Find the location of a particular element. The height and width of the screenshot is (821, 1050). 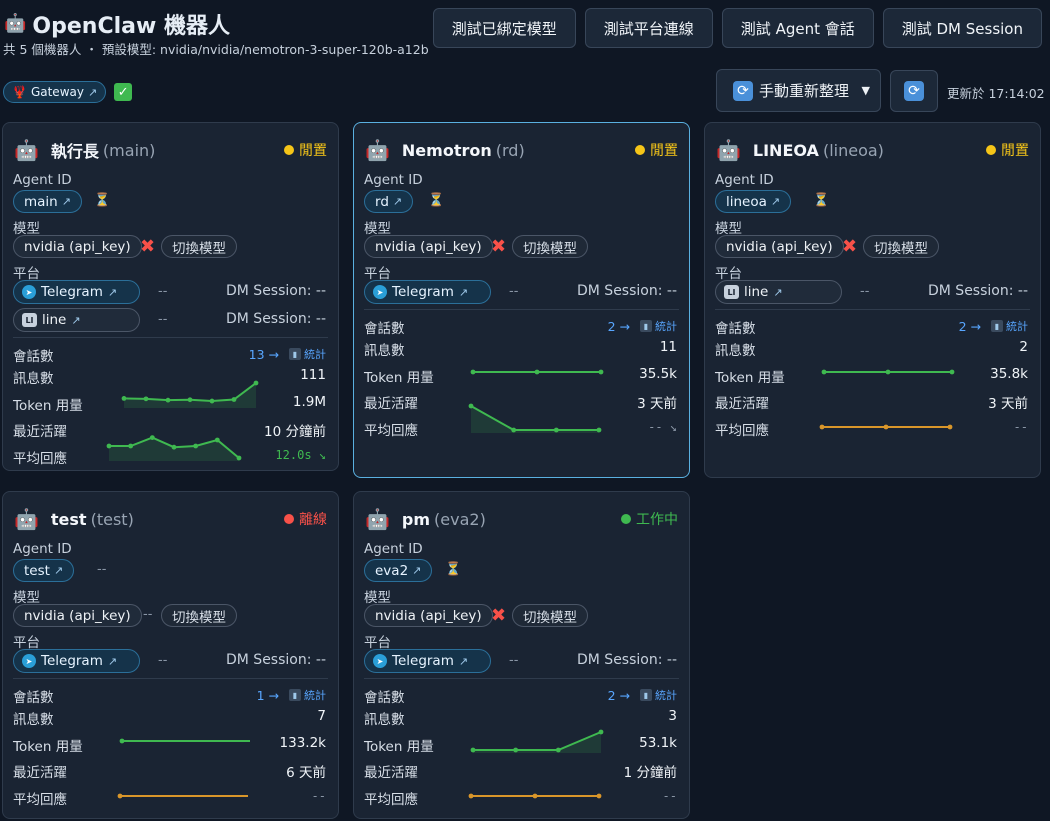

status-dot is located at coordinates (640, 150).